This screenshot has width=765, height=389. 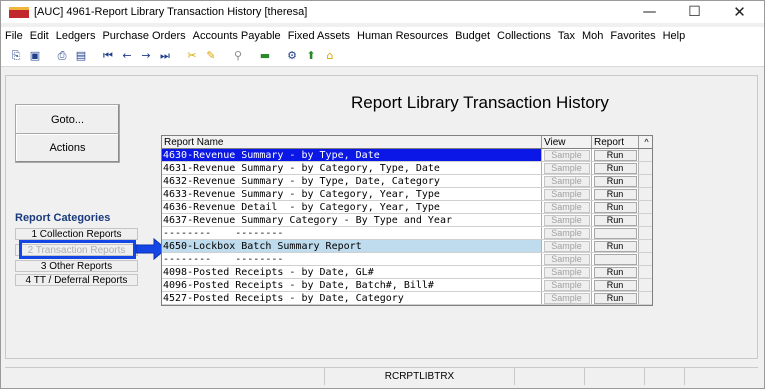 What do you see at coordinates (16, 56) in the screenshot?
I see `copy-icon: ⎘` at bounding box center [16, 56].